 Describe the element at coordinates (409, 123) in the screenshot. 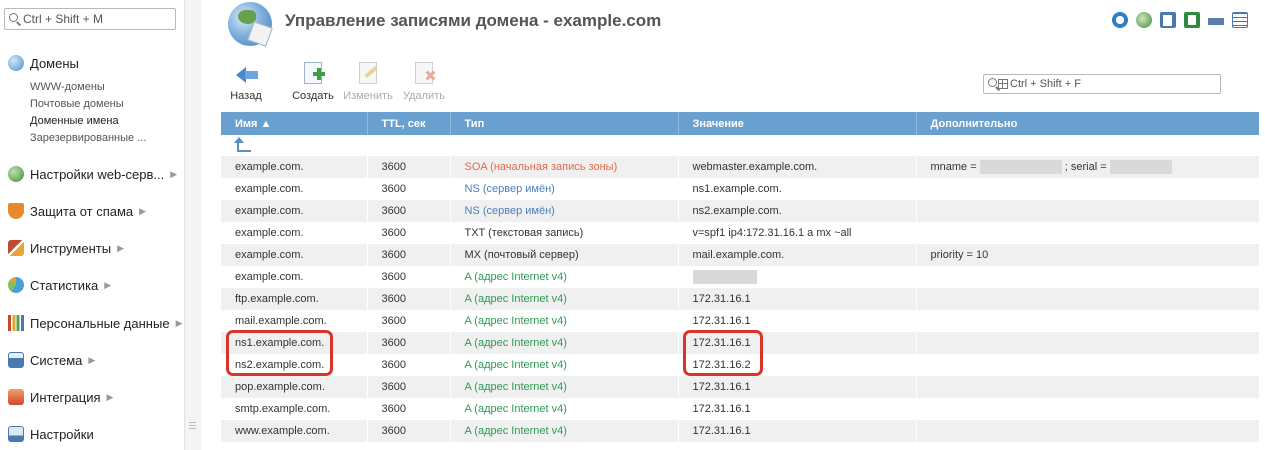

I see `column-header-ttl: TTL, сек` at that location.